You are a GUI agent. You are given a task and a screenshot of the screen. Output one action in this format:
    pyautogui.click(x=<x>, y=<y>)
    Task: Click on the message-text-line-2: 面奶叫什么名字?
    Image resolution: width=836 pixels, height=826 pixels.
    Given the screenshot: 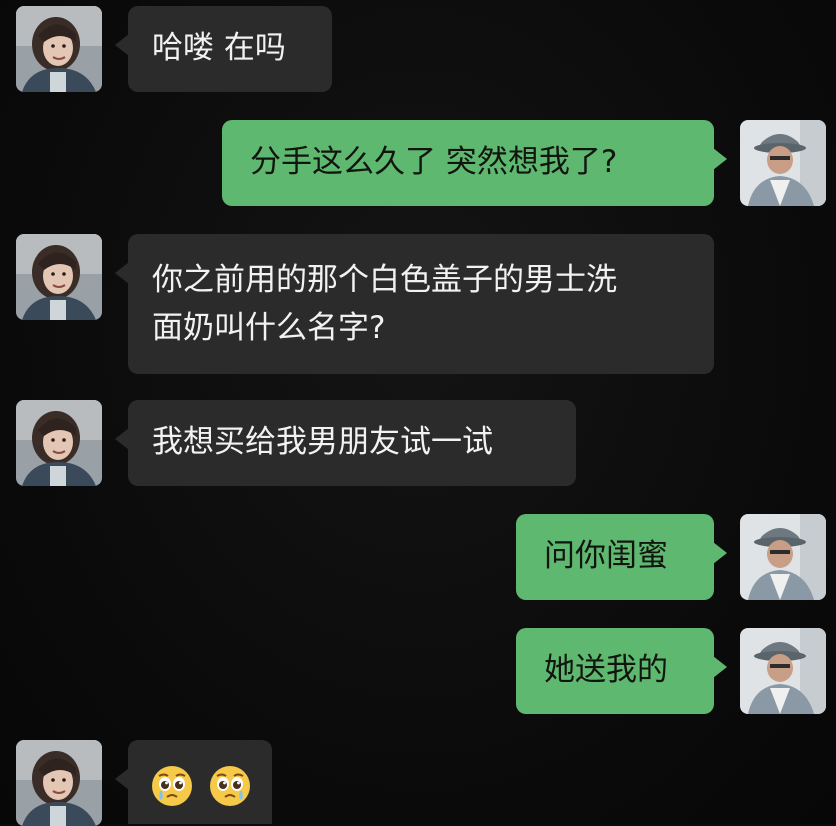 What is the action you would take?
    pyautogui.click(x=269, y=328)
    